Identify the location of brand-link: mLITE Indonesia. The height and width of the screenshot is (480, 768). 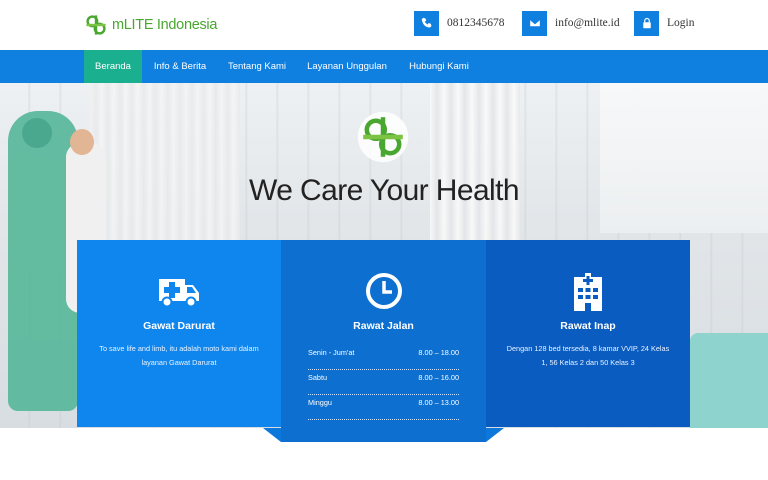
(150, 25).